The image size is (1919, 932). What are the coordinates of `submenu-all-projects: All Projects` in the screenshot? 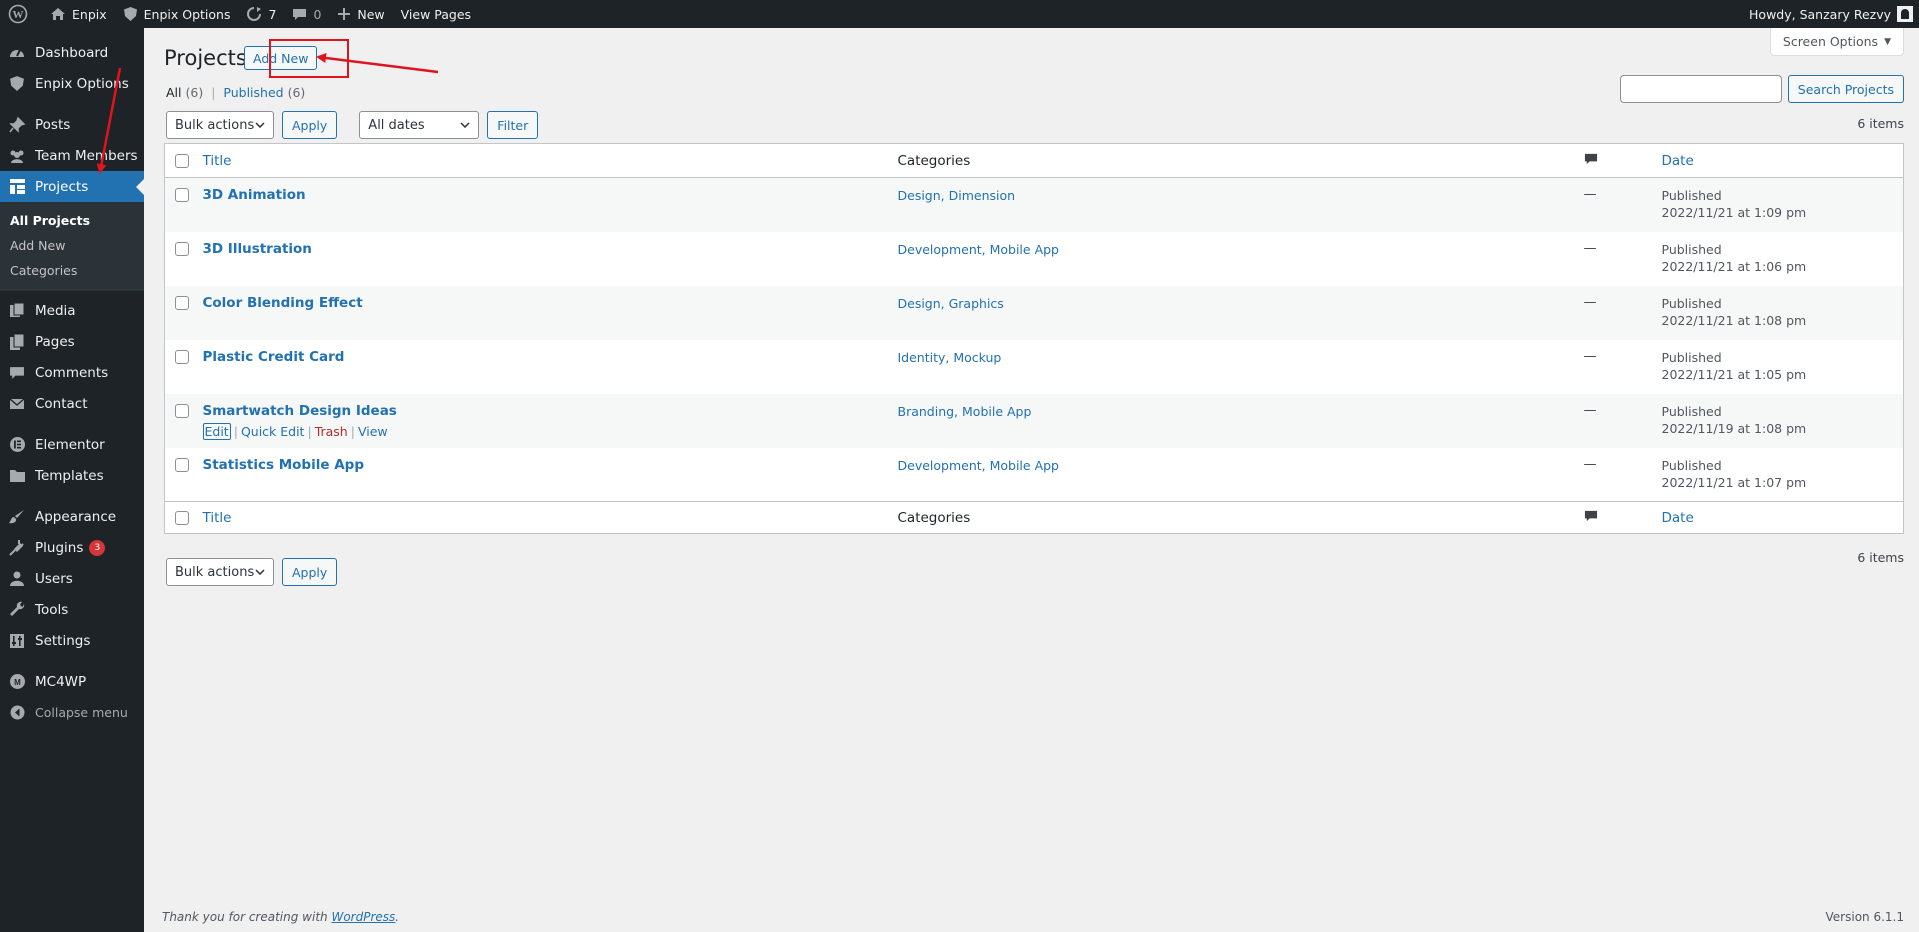 It's located at (72, 220).